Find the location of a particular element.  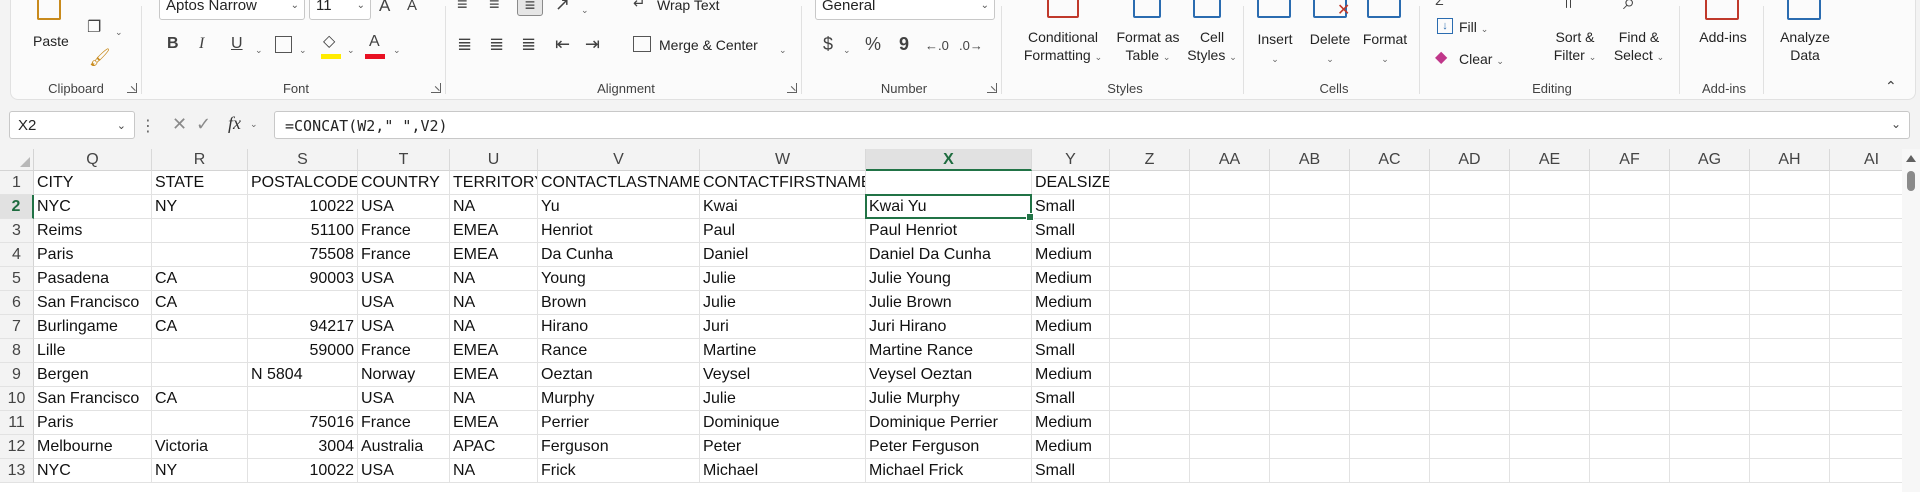

cell-ab3 is located at coordinates (1310, 231).